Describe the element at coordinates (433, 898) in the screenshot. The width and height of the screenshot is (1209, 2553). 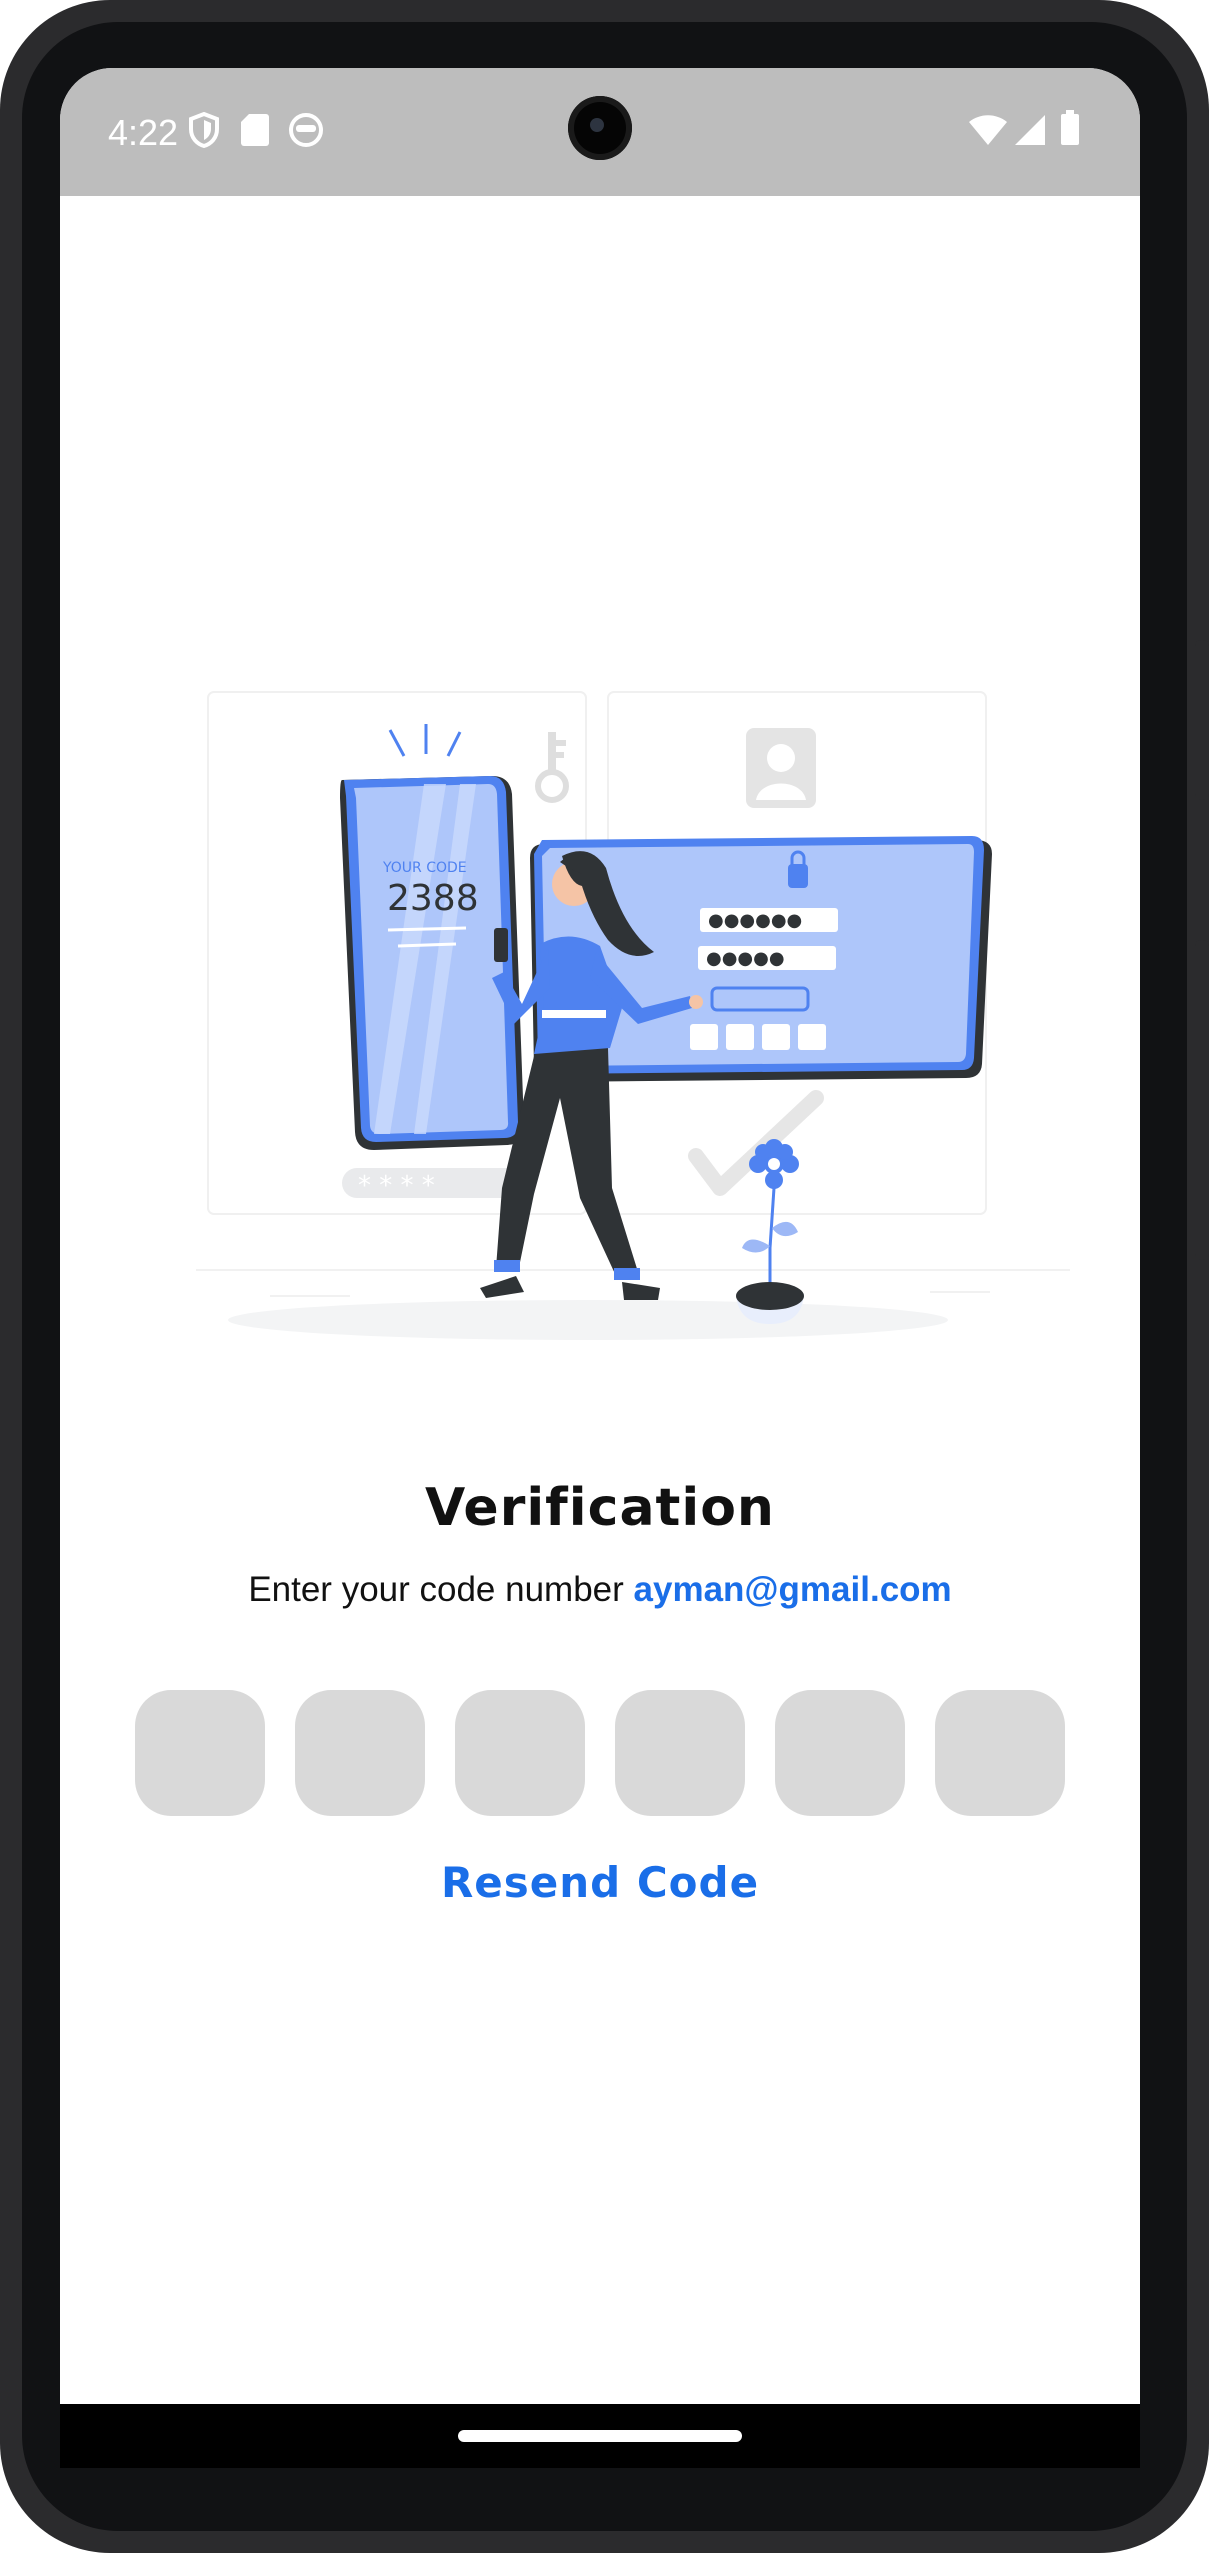
I see `phone-code-value: 2388` at that location.